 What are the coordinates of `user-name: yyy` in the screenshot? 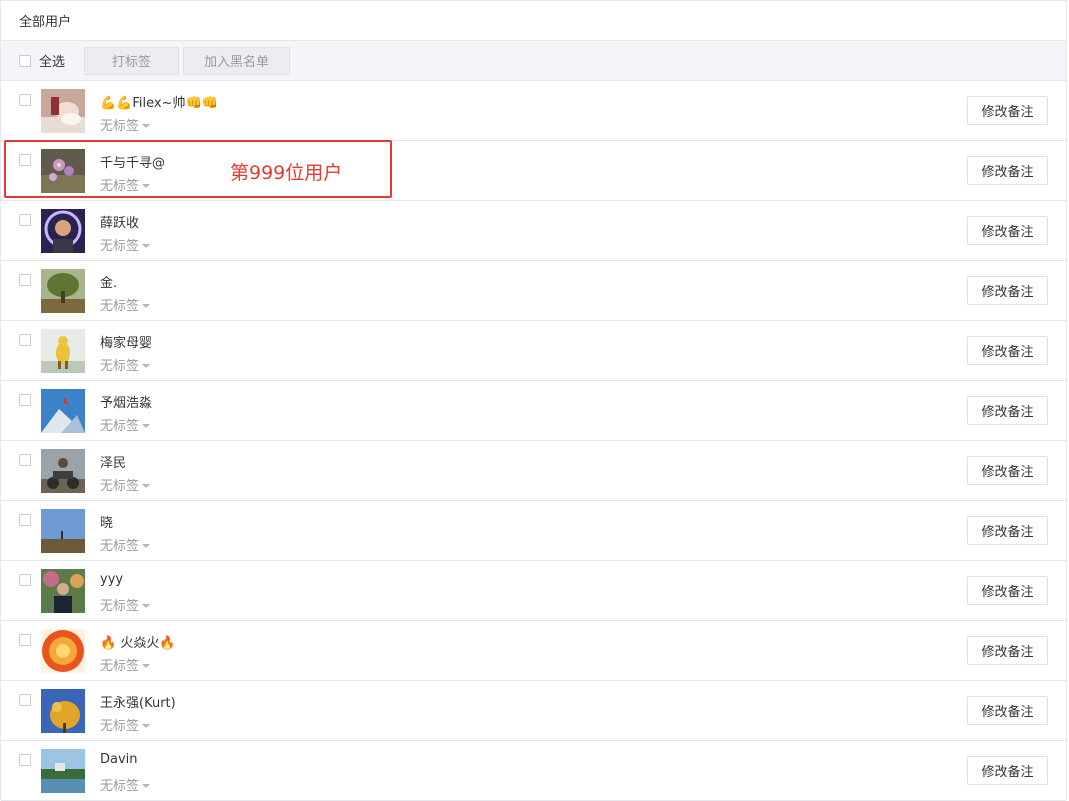 It's located at (112, 579).